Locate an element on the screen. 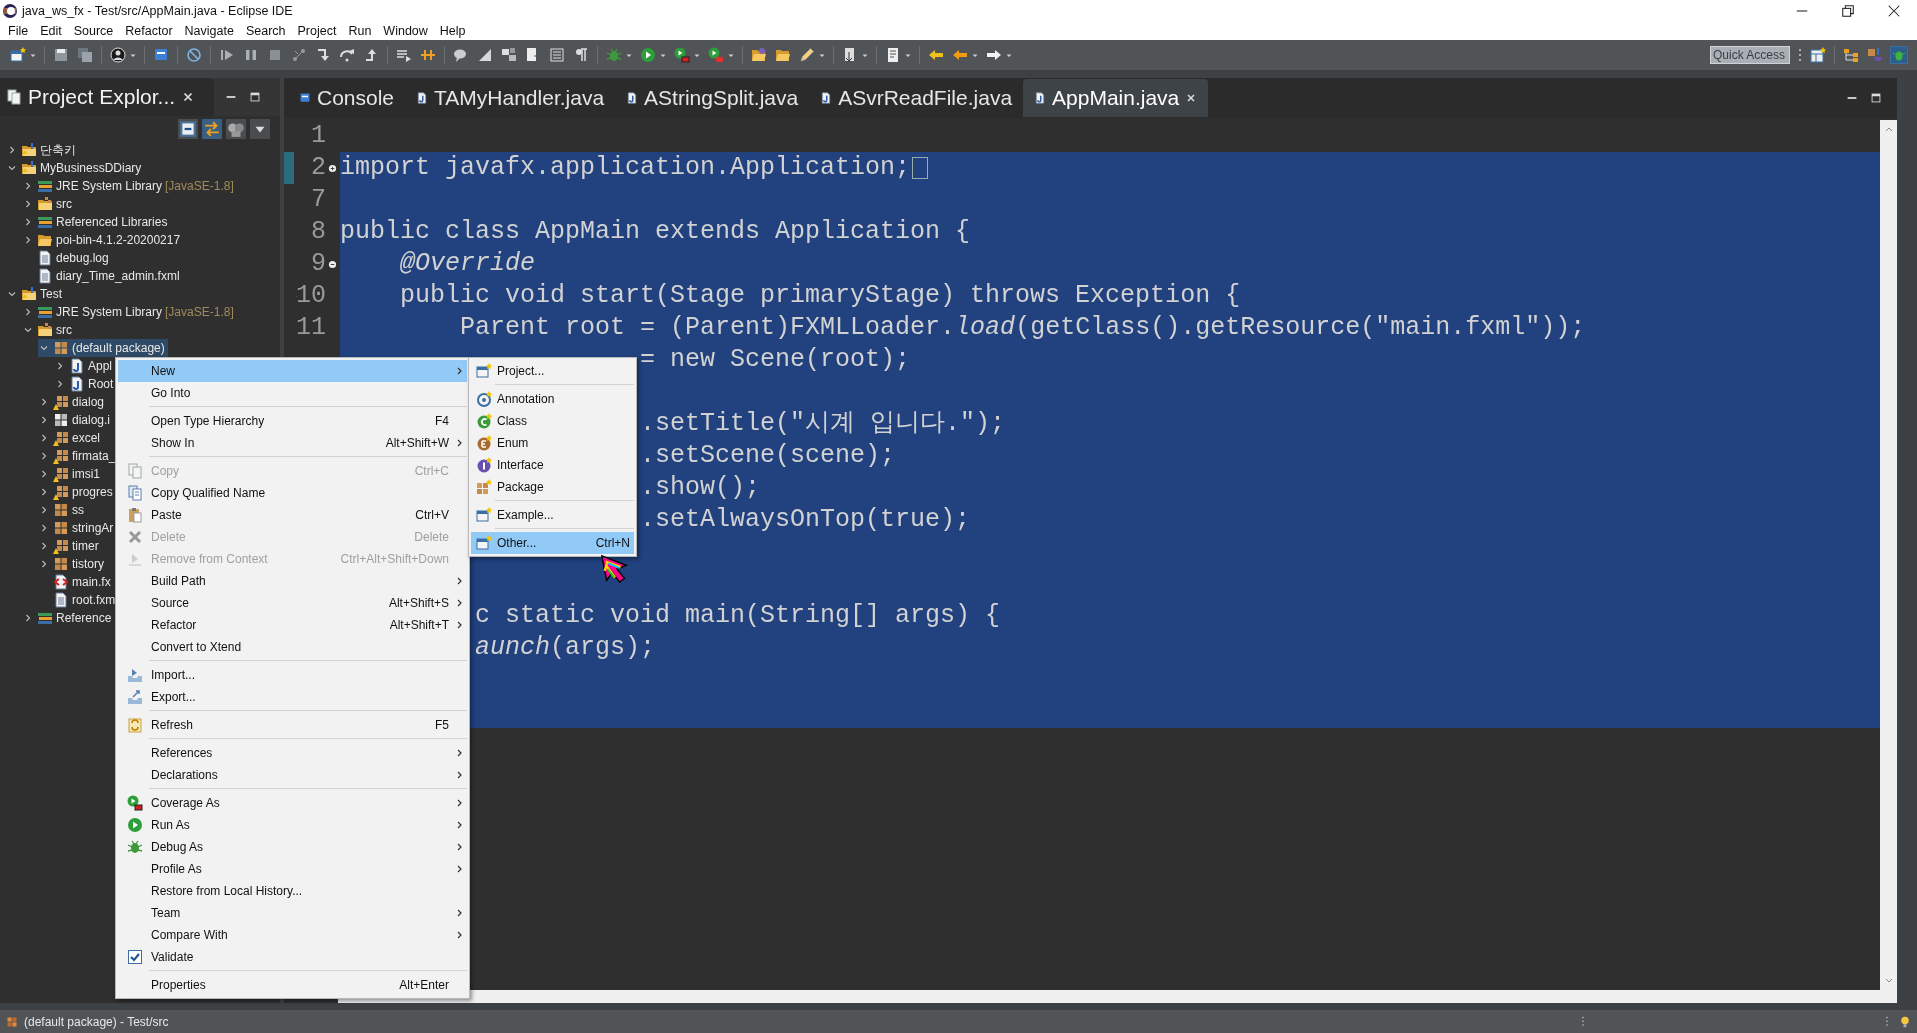  expand-icon is located at coordinates (332, 168).